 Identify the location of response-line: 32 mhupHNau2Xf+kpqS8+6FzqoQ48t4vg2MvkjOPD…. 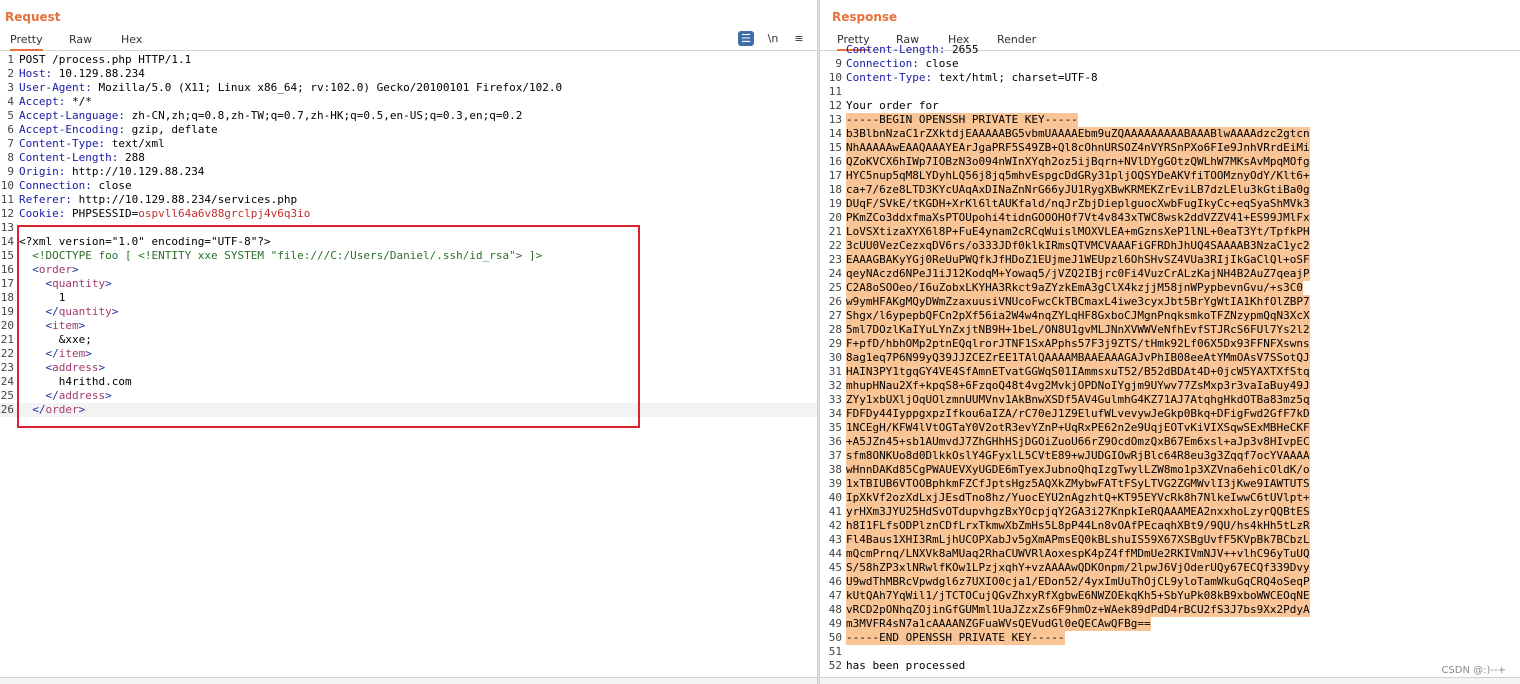
(1170, 386).